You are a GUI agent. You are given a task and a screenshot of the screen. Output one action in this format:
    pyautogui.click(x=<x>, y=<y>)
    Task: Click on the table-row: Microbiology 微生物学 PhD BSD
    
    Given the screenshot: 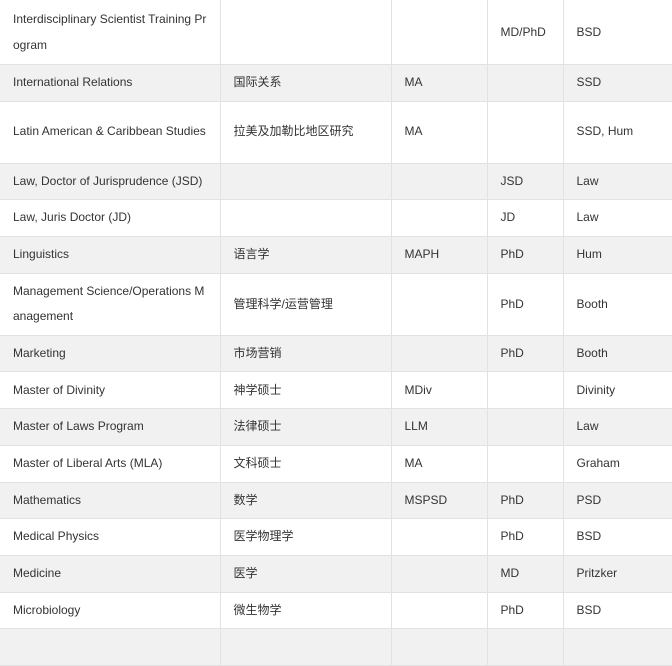 What is the action you would take?
    pyautogui.click(x=336, y=610)
    